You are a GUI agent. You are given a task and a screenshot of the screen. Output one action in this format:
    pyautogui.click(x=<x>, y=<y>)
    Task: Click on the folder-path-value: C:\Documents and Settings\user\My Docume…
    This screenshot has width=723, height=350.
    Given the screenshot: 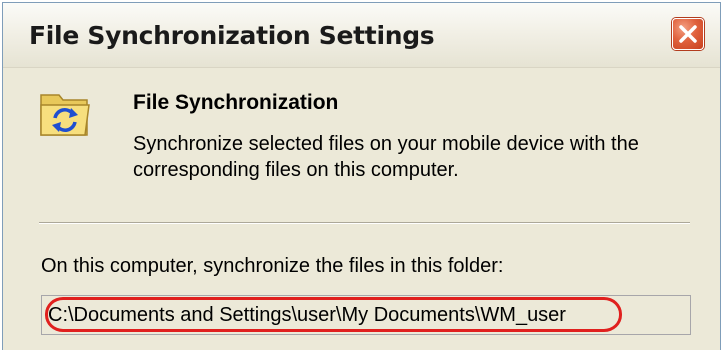 What is the action you would take?
    pyautogui.click(x=307, y=315)
    